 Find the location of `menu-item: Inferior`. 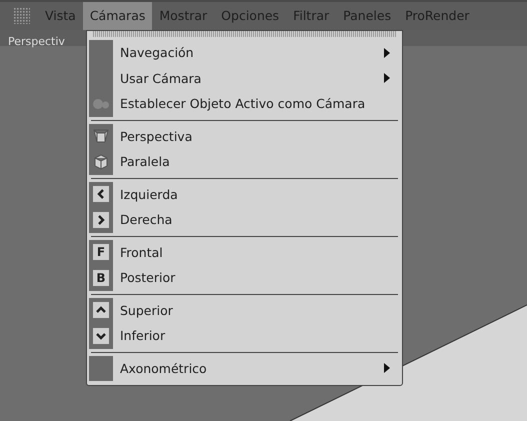

menu-item: Inferior is located at coordinates (244, 335).